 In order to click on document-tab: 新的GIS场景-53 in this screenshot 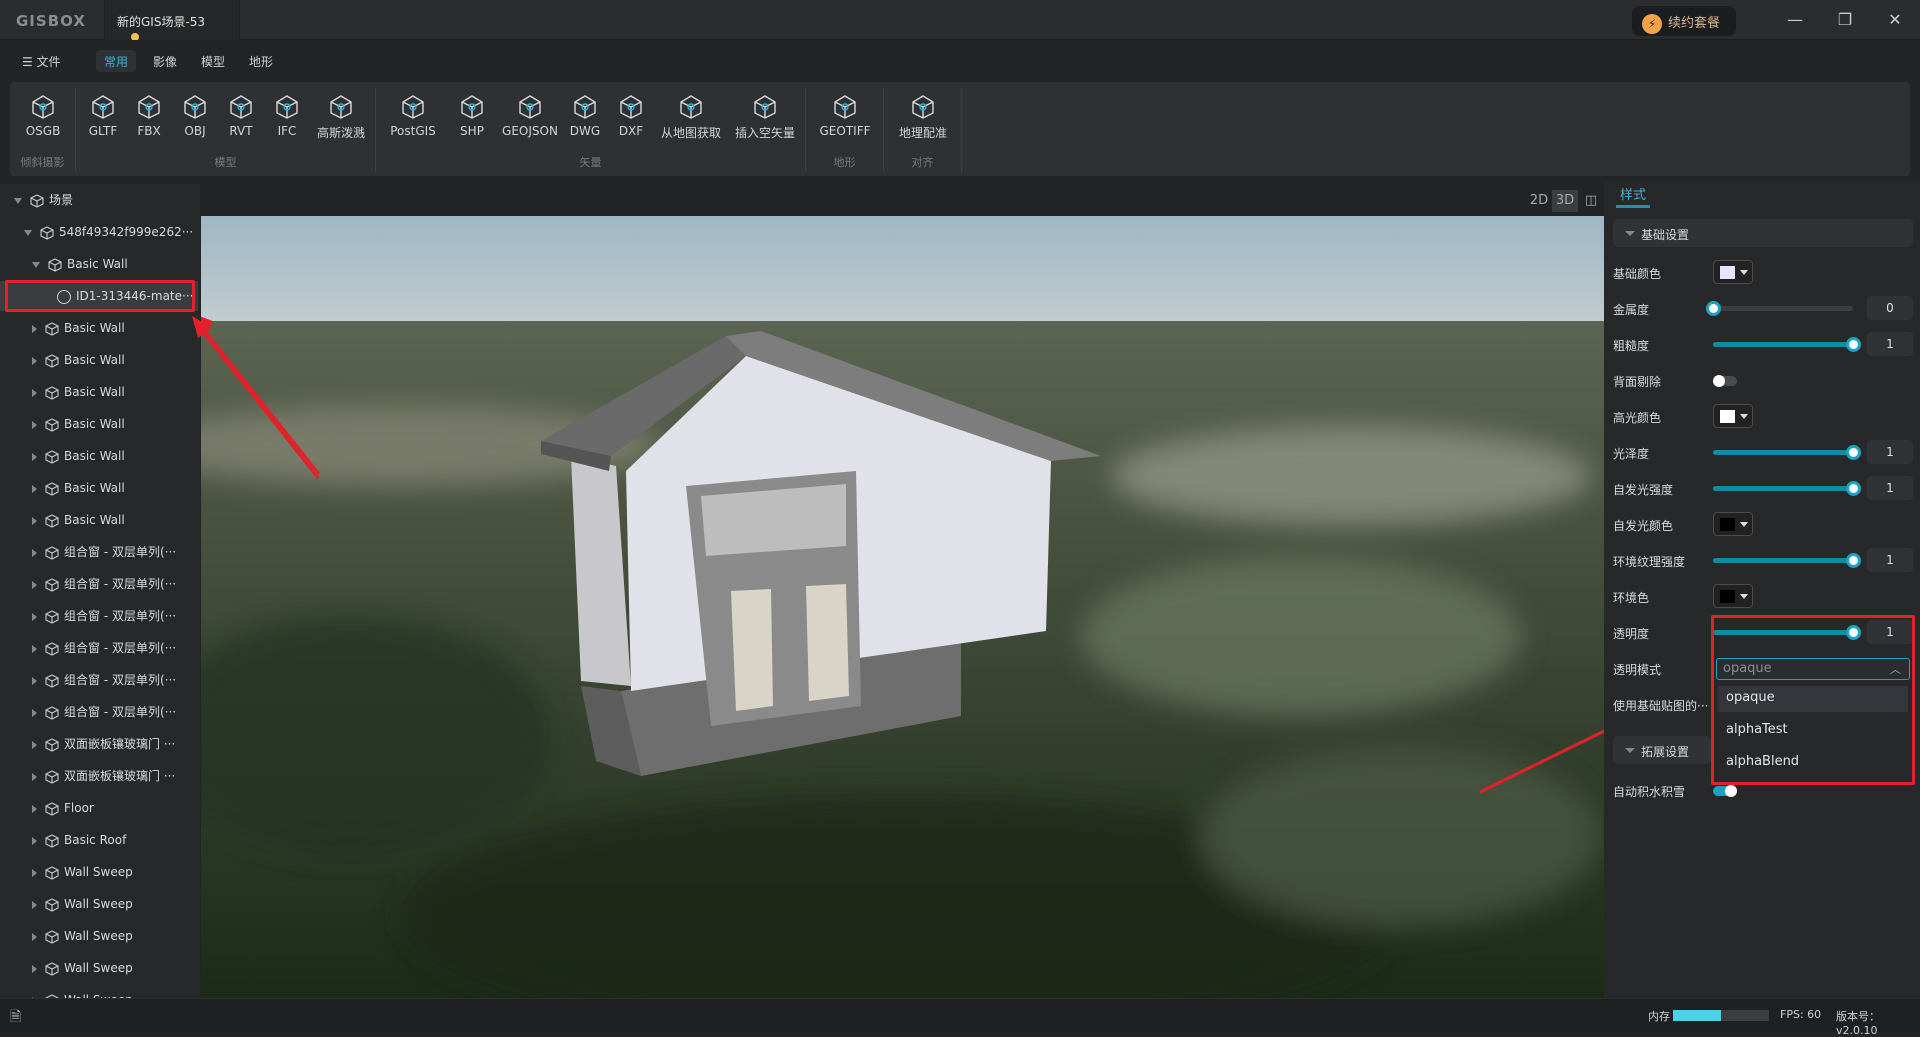, I will do `click(172, 20)`.